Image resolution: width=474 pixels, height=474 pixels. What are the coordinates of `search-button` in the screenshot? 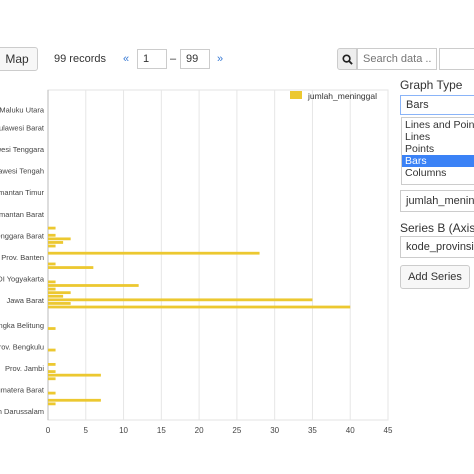 It's located at (347, 59).